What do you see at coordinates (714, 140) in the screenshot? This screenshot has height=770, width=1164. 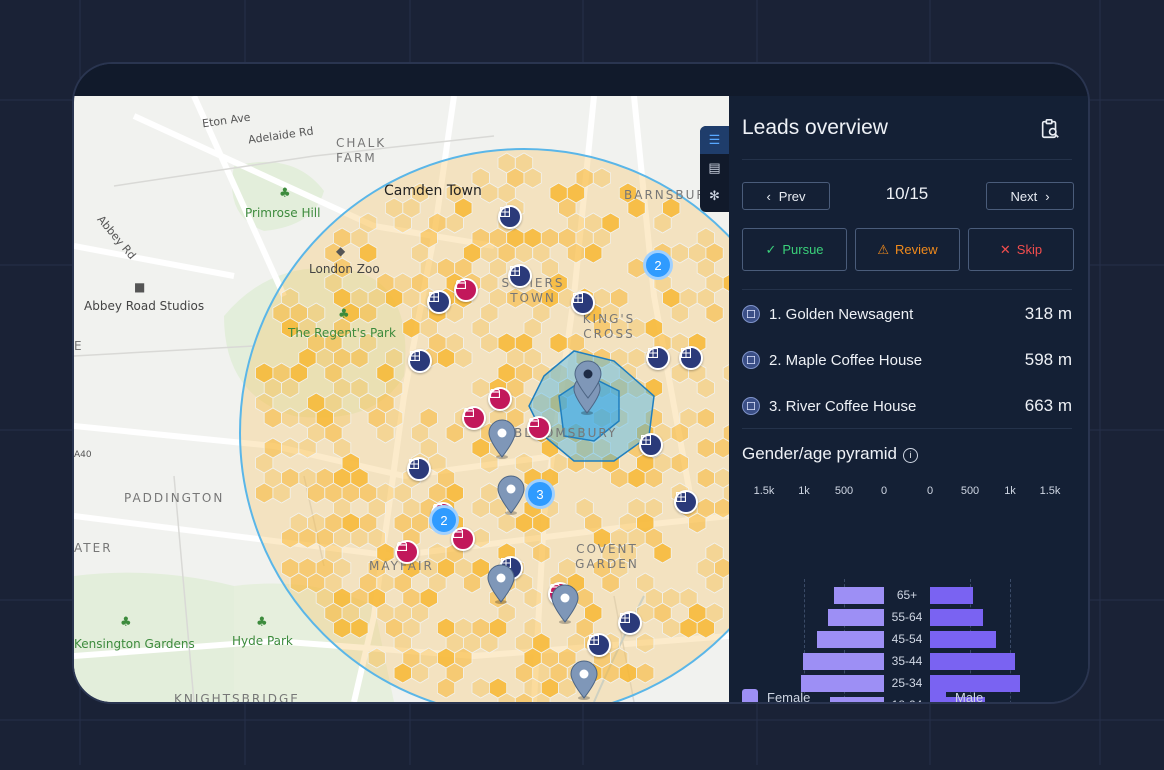 I see `list-icon: ☰` at bounding box center [714, 140].